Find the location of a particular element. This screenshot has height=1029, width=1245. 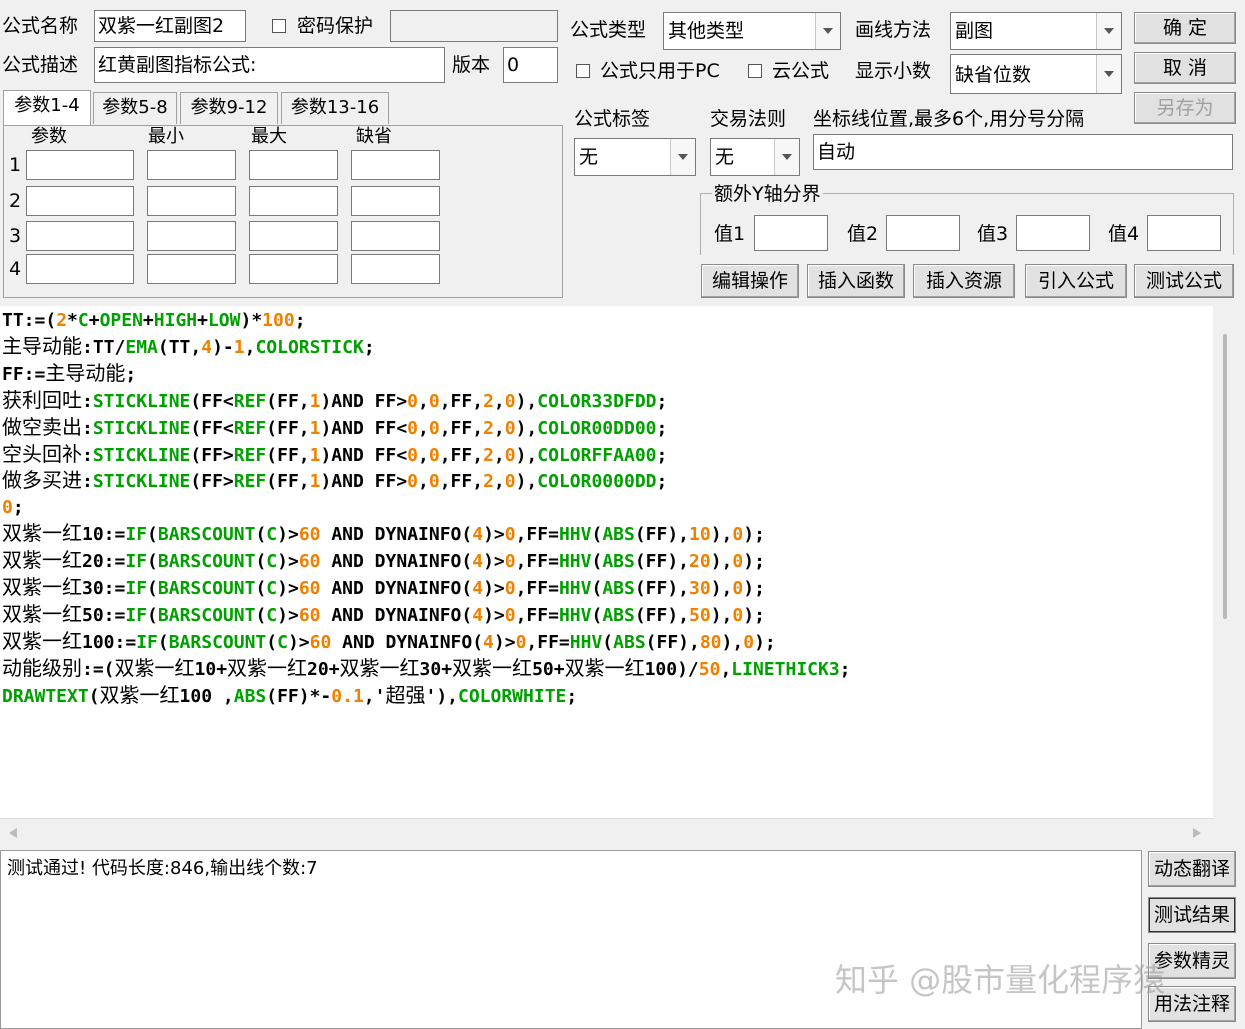

trade-rule-label: 交易法则 is located at coordinates (748, 119).